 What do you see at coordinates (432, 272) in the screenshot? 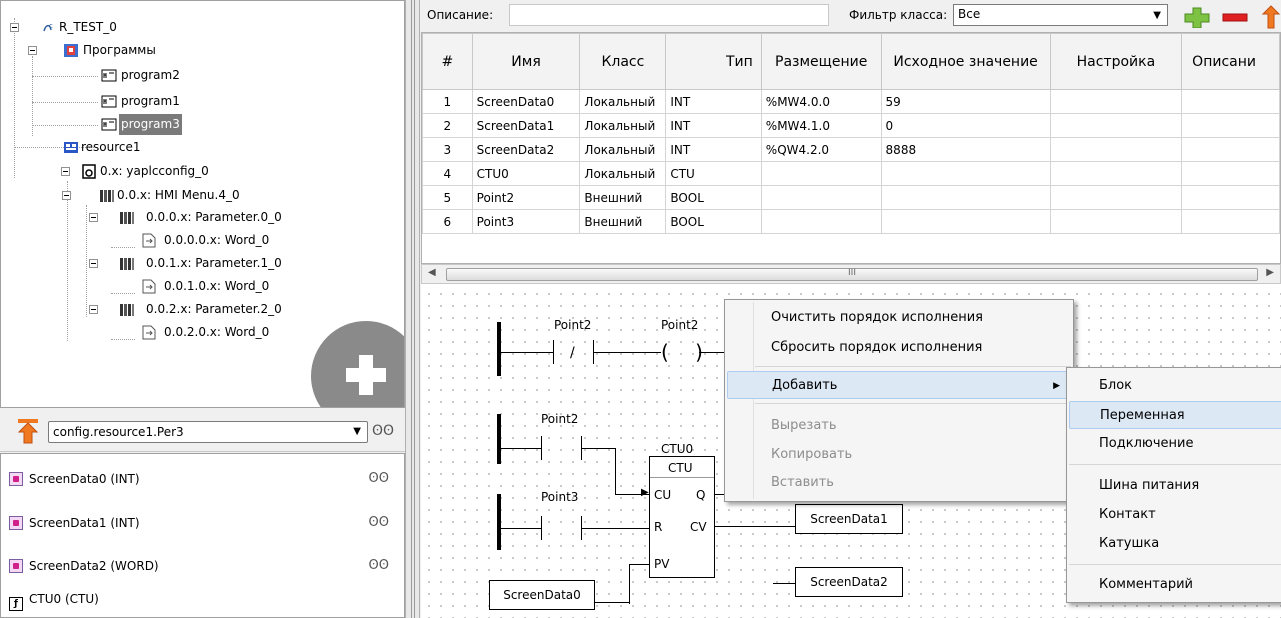
I see `scroll-left-icon: ◀` at bounding box center [432, 272].